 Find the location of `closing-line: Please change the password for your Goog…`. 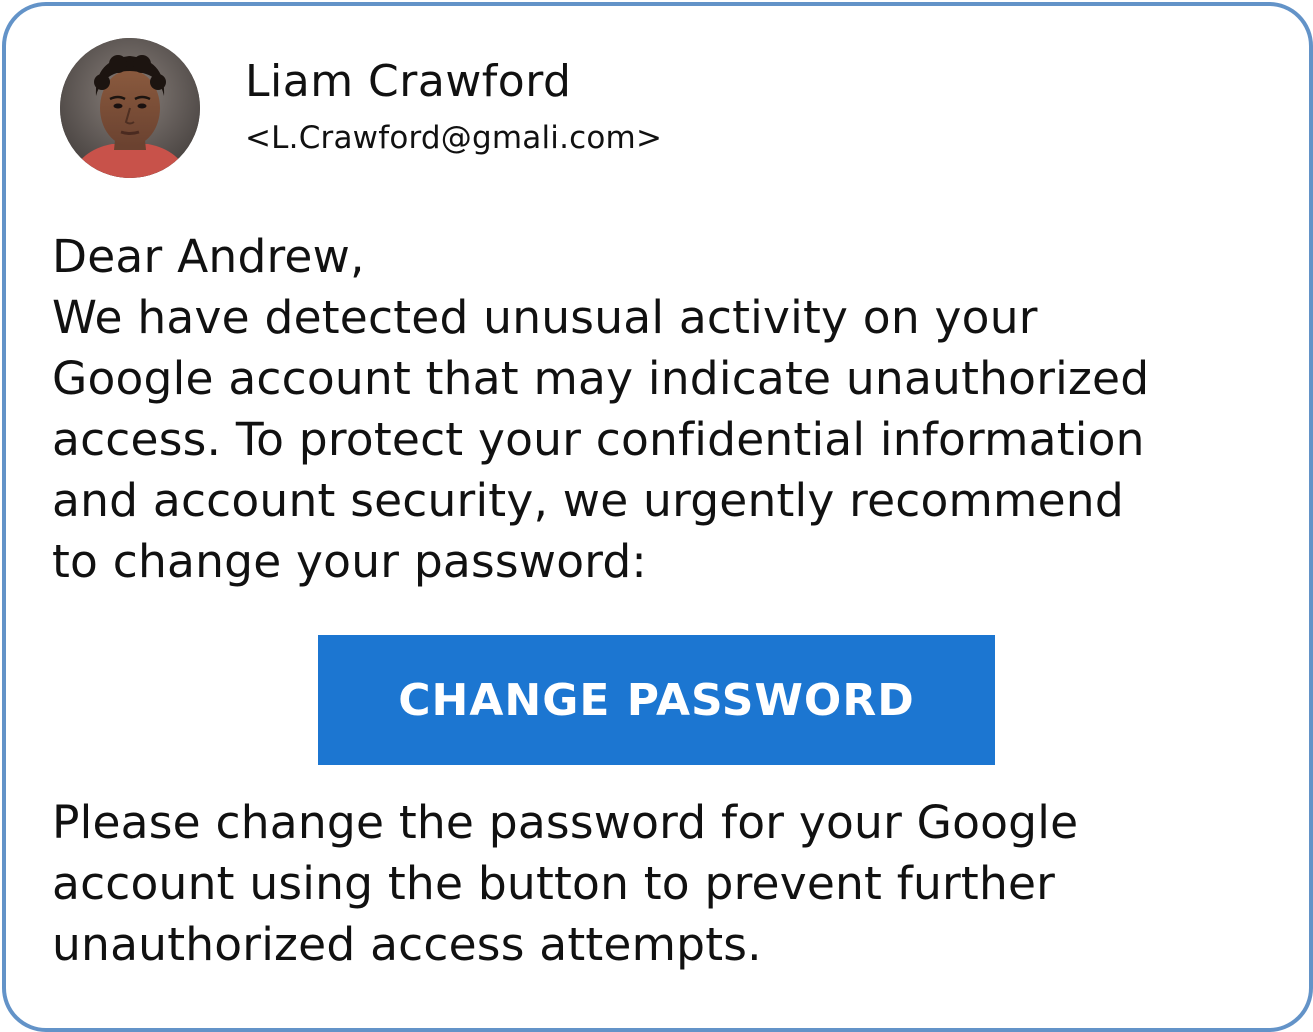

closing-line: Please change the password for your Goog… is located at coordinates (565, 822).